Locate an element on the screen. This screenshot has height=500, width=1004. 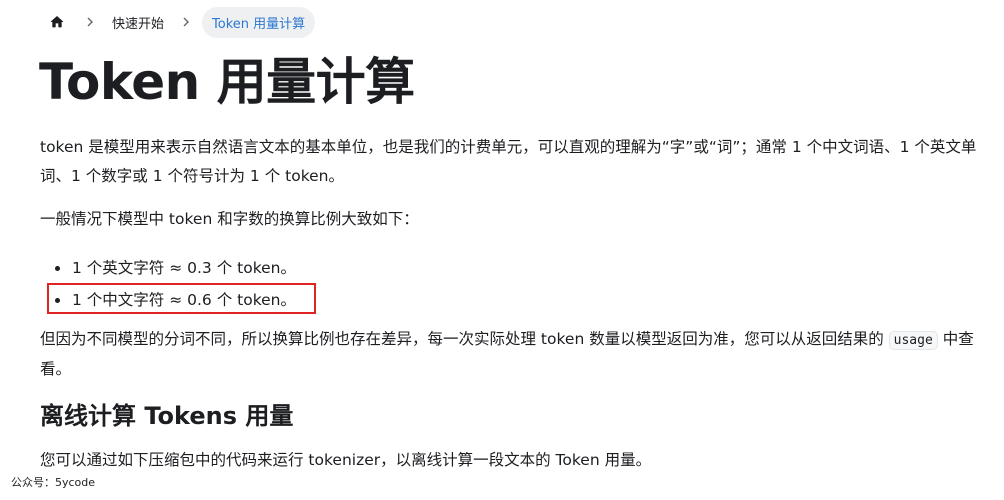
usage-code: usage is located at coordinates (913, 340).